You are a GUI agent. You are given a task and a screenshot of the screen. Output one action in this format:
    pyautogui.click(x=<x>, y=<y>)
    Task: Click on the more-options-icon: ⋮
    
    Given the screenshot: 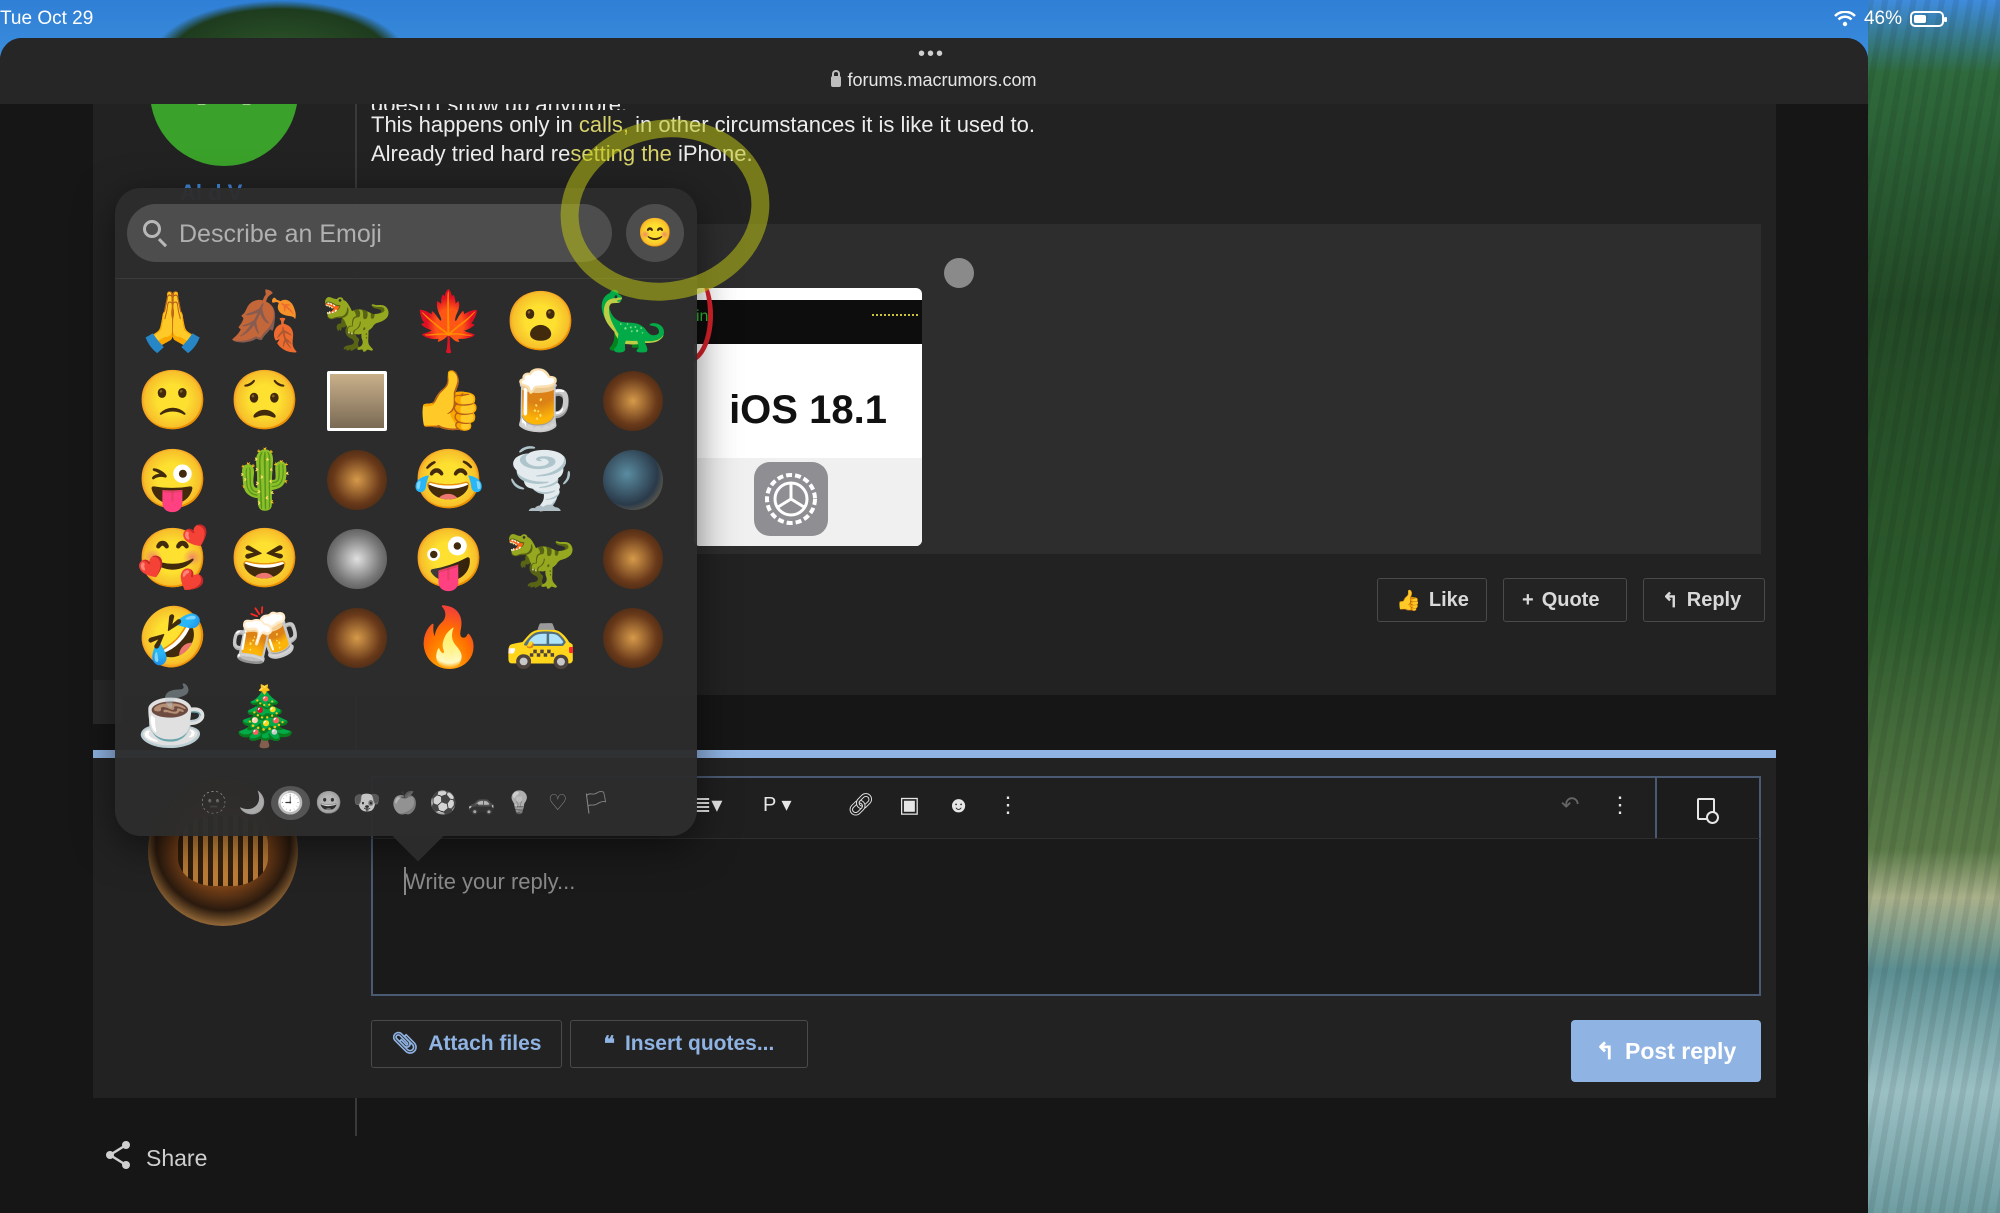 What is the action you would take?
    pyautogui.click(x=1008, y=805)
    